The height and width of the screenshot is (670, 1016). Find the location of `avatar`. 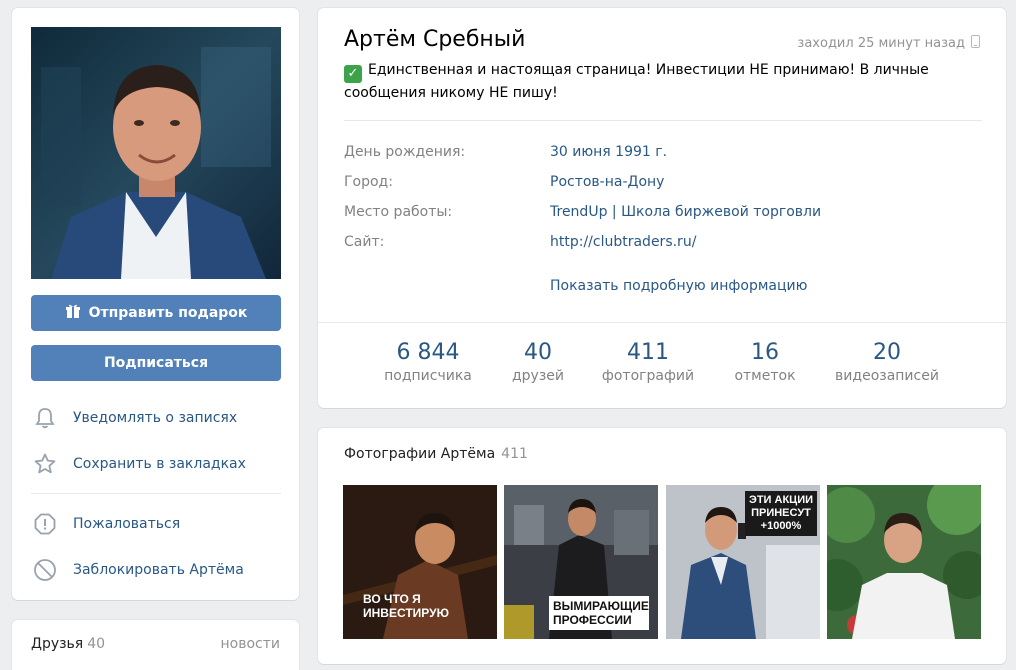

avatar is located at coordinates (156, 153).